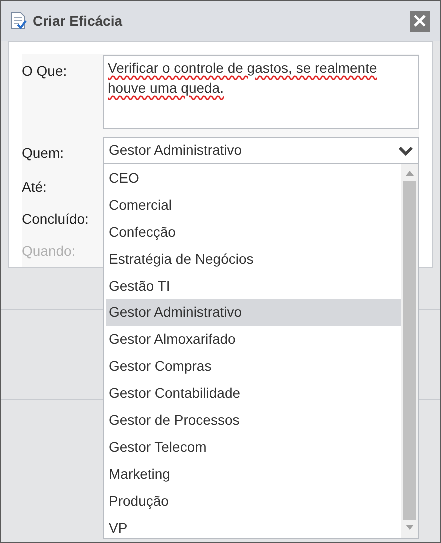 This screenshot has height=543, width=441. Describe the element at coordinates (253, 286) in the screenshot. I see `dropdown-option: Gestão TI` at that location.